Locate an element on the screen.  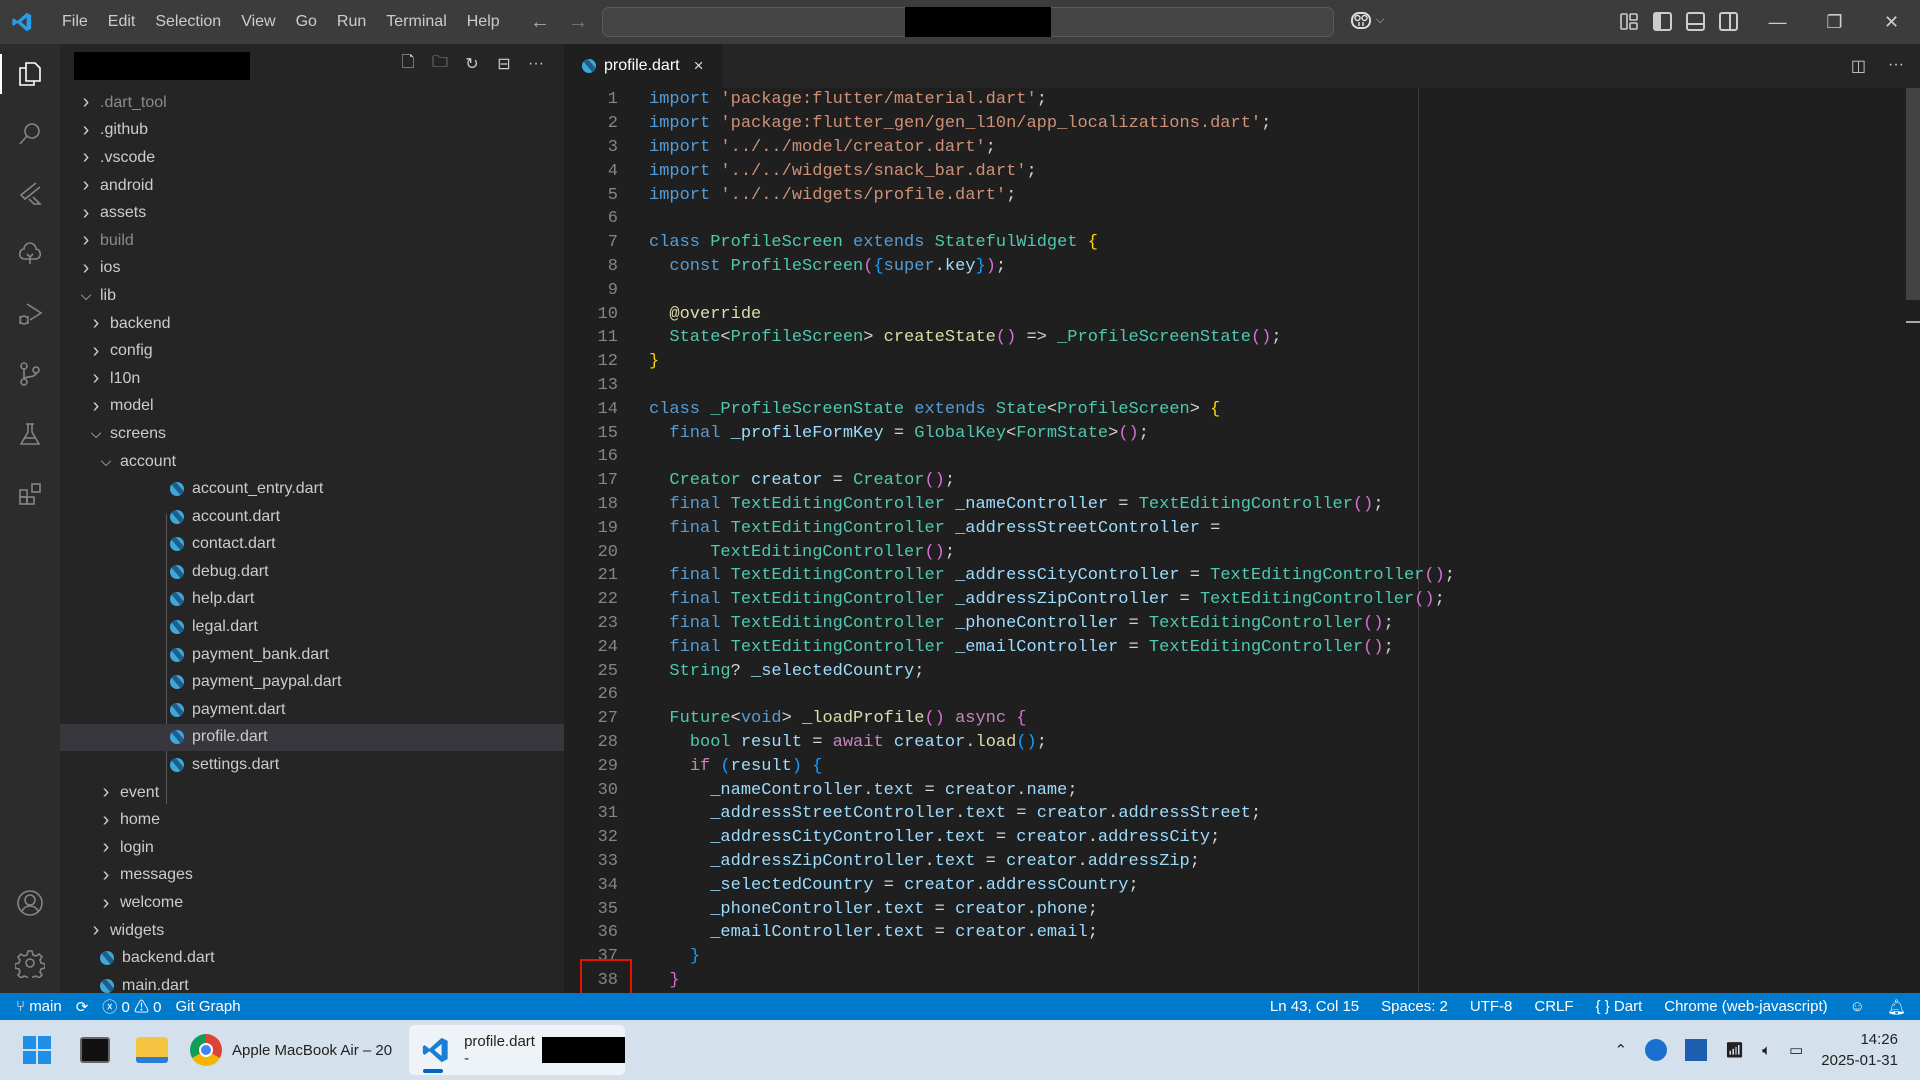
customize-layout-icon is located at coordinates (1629, 21).